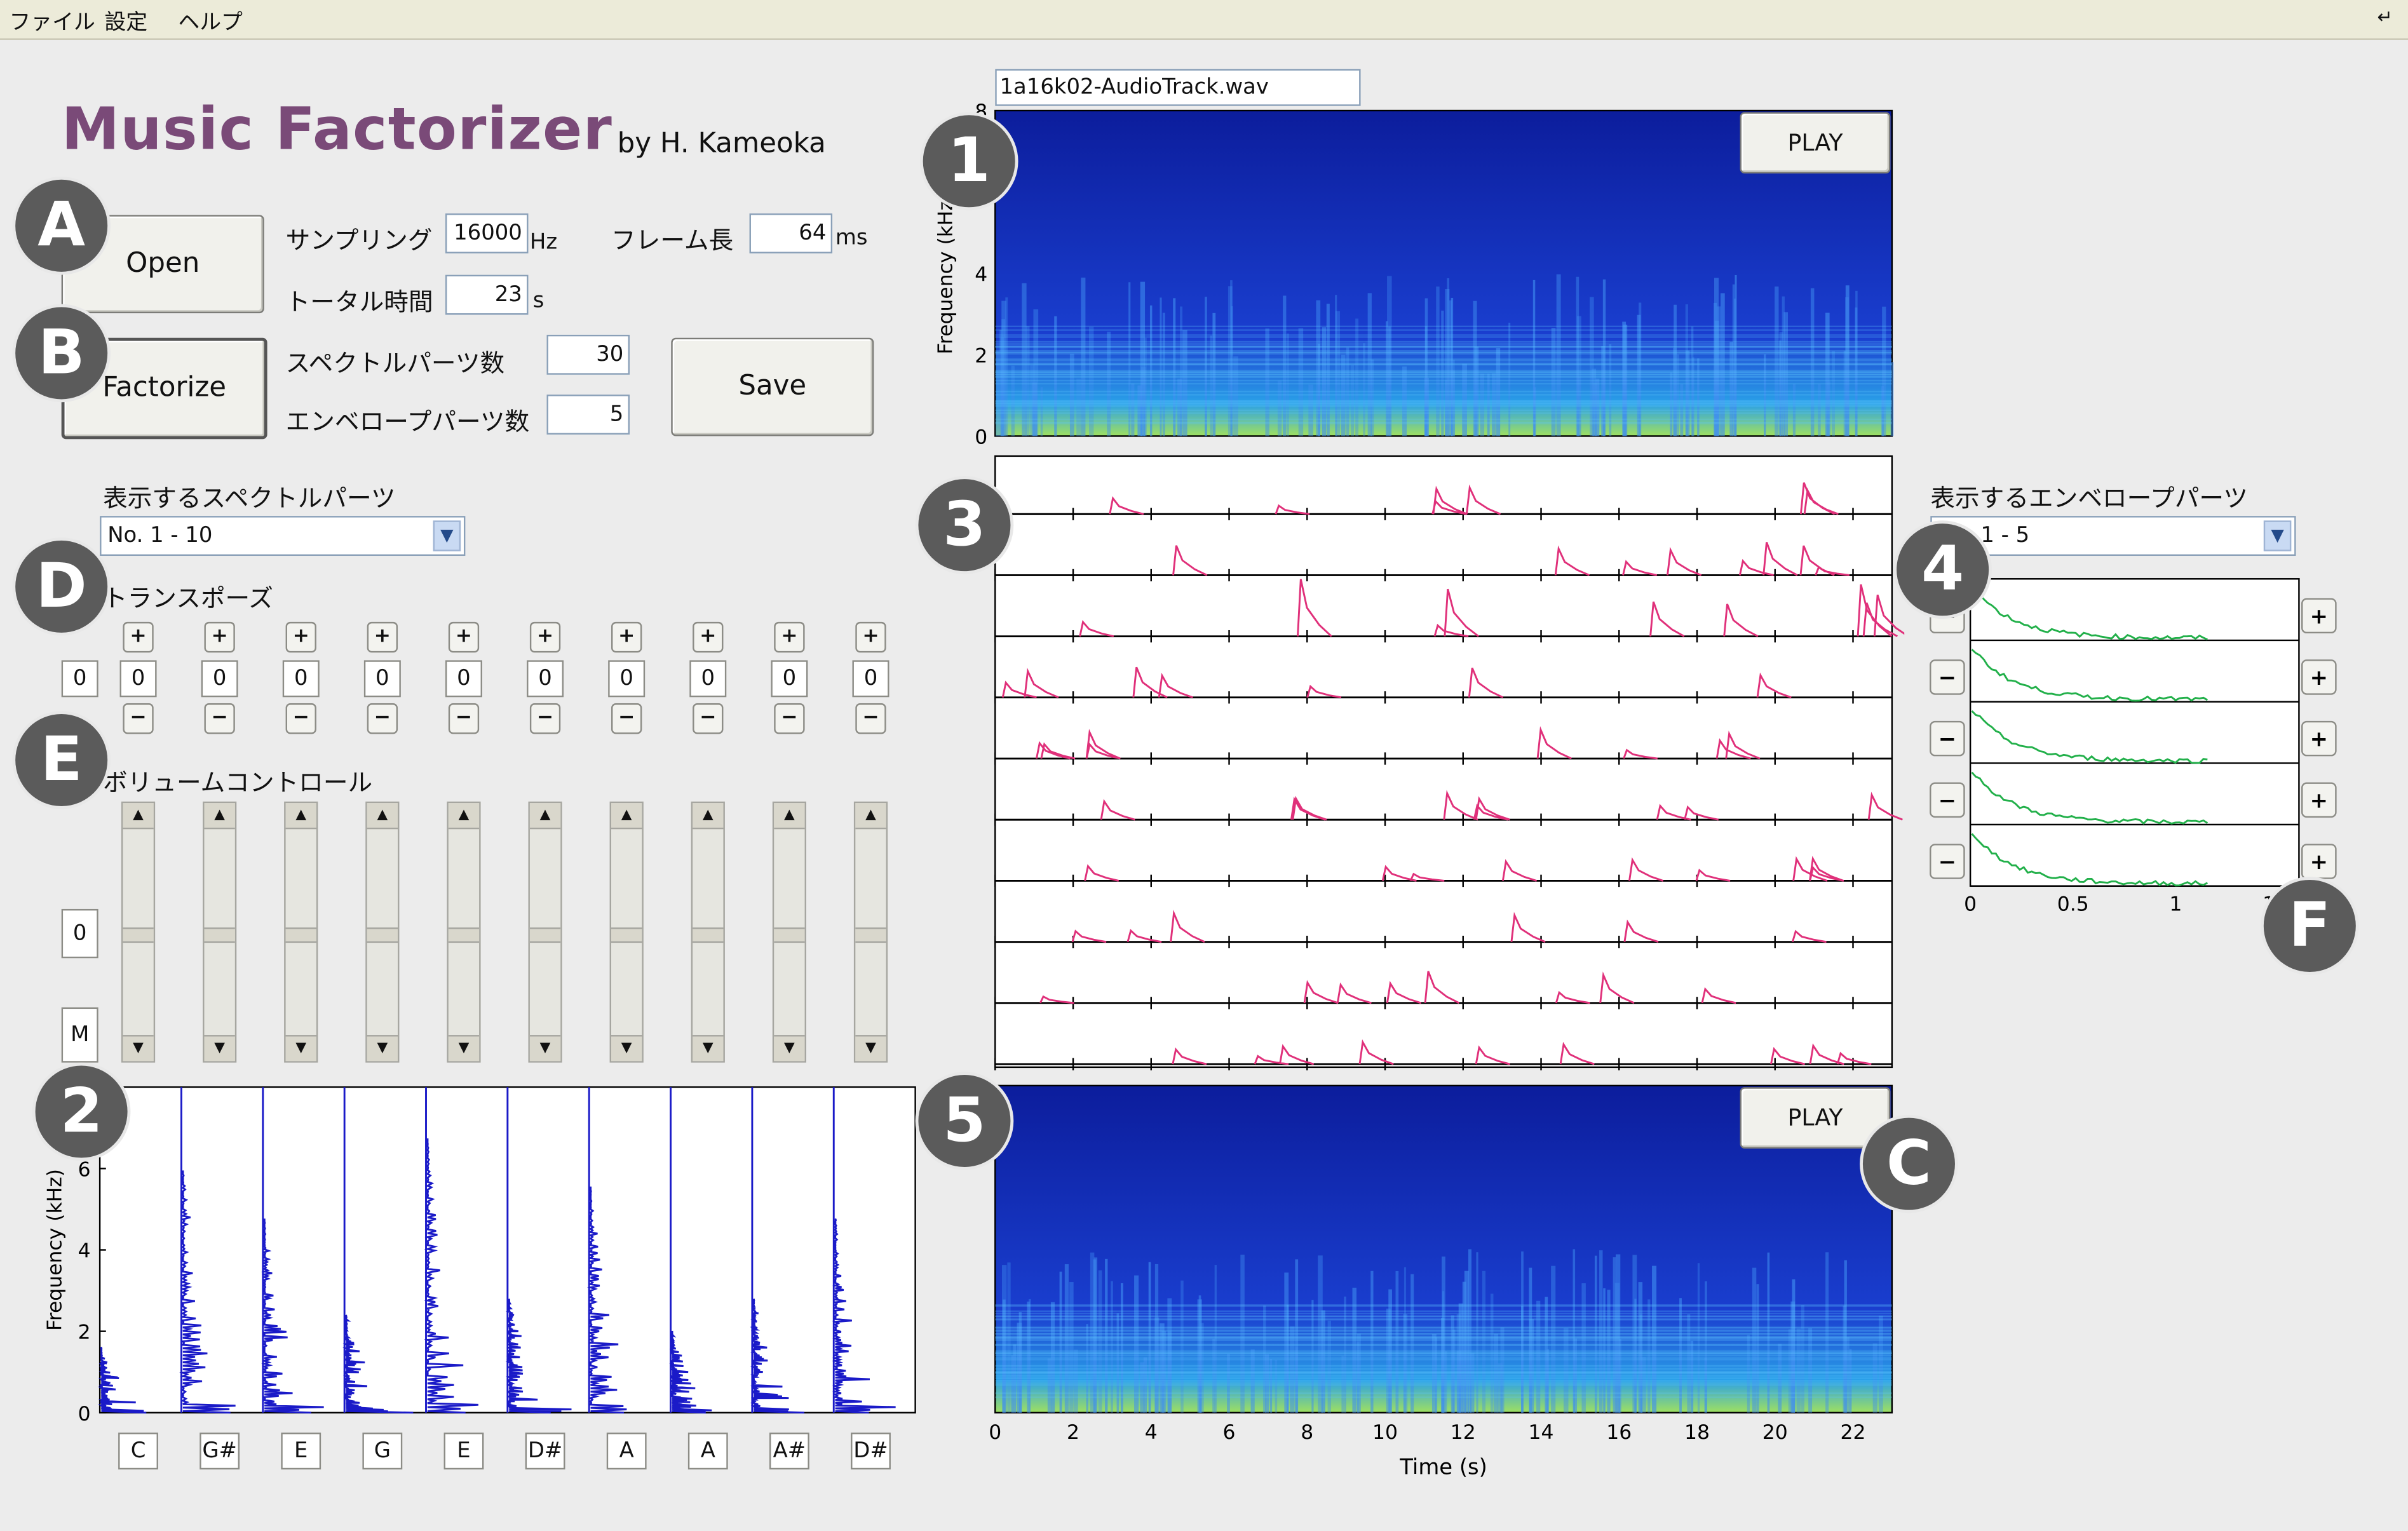 The width and height of the screenshot is (2408, 1531). I want to click on total-time-field: 23, so click(487, 294).